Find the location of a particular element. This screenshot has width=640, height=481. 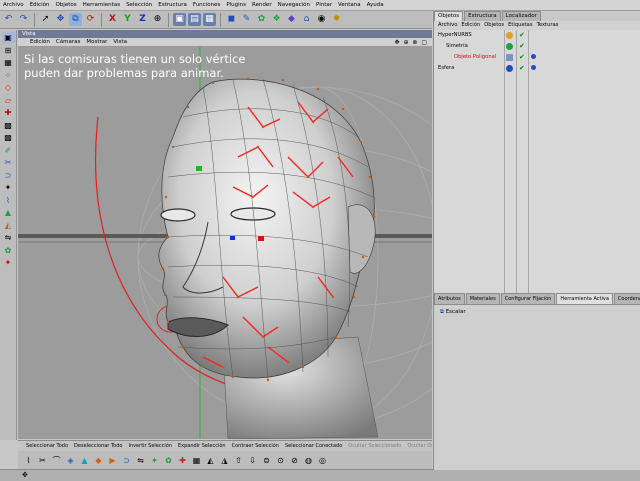

move-icon: ✥ is located at coordinates (60, 19).